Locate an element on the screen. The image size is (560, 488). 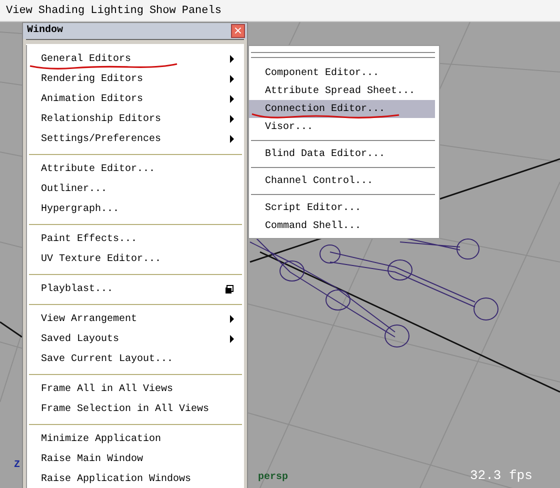
menu-bar-item: View is located at coordinates (19, 10).